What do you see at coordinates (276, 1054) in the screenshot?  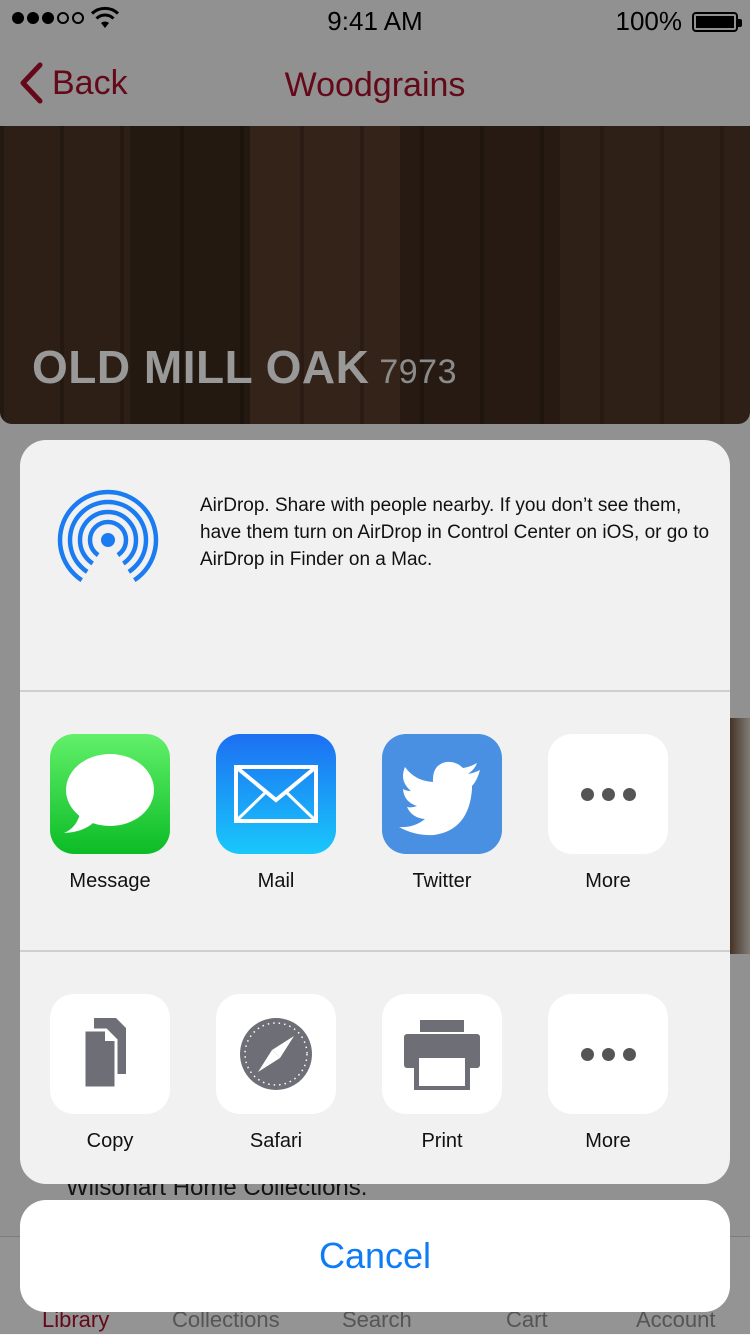 I see `safari-icon` at bounding box center [276, 1054].